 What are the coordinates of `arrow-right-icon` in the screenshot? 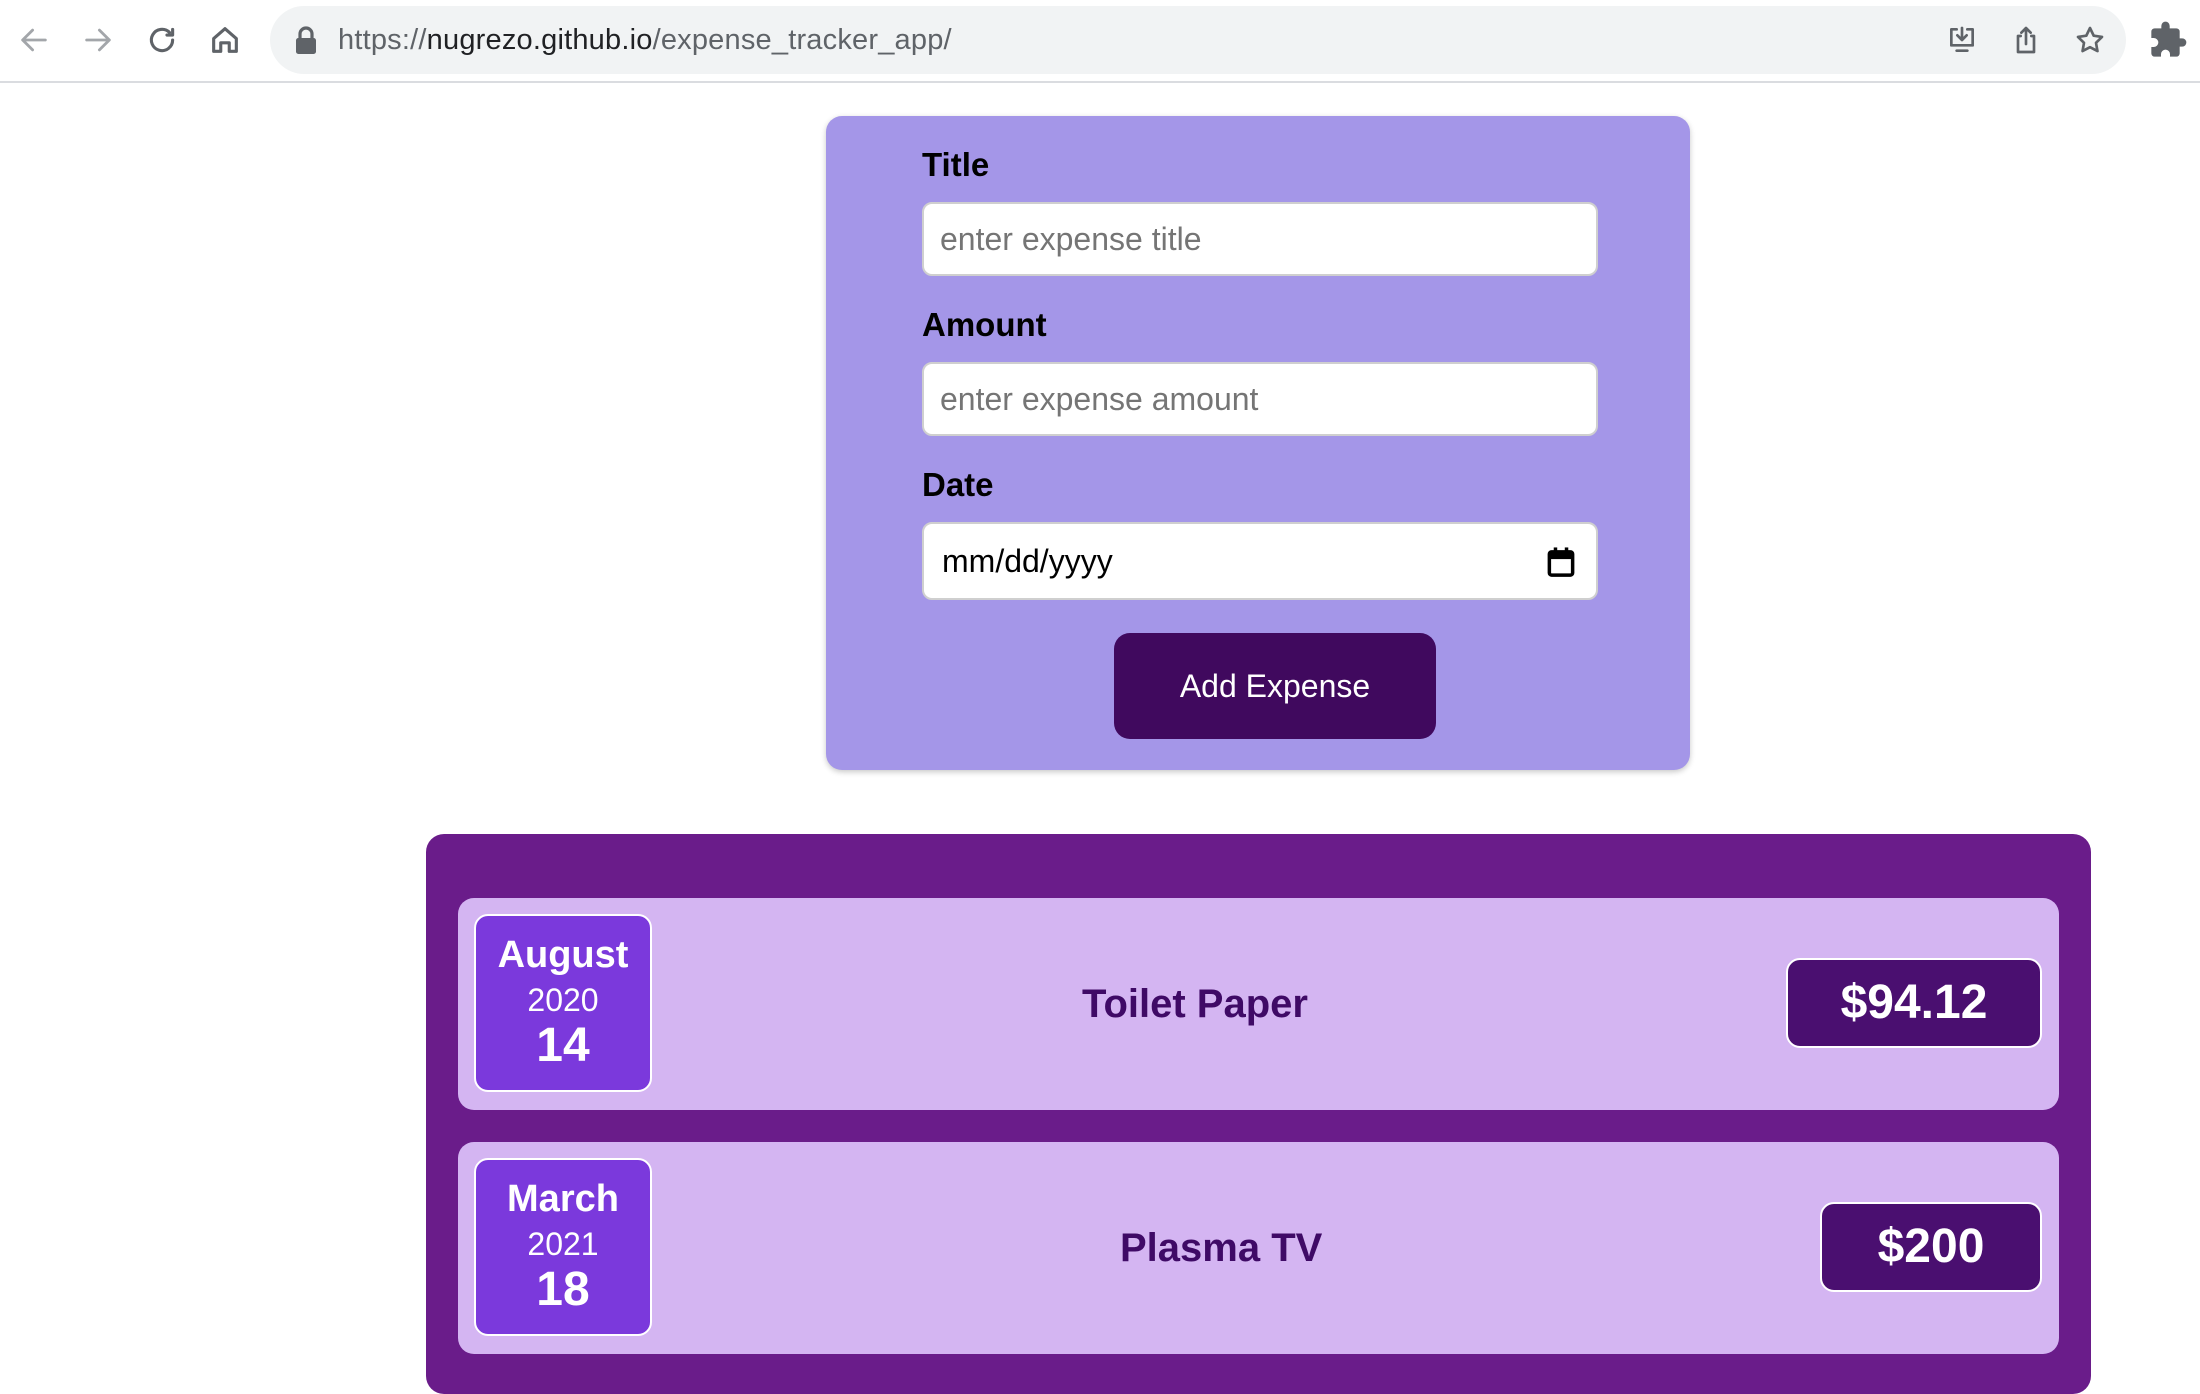 It's located at (98, 40).